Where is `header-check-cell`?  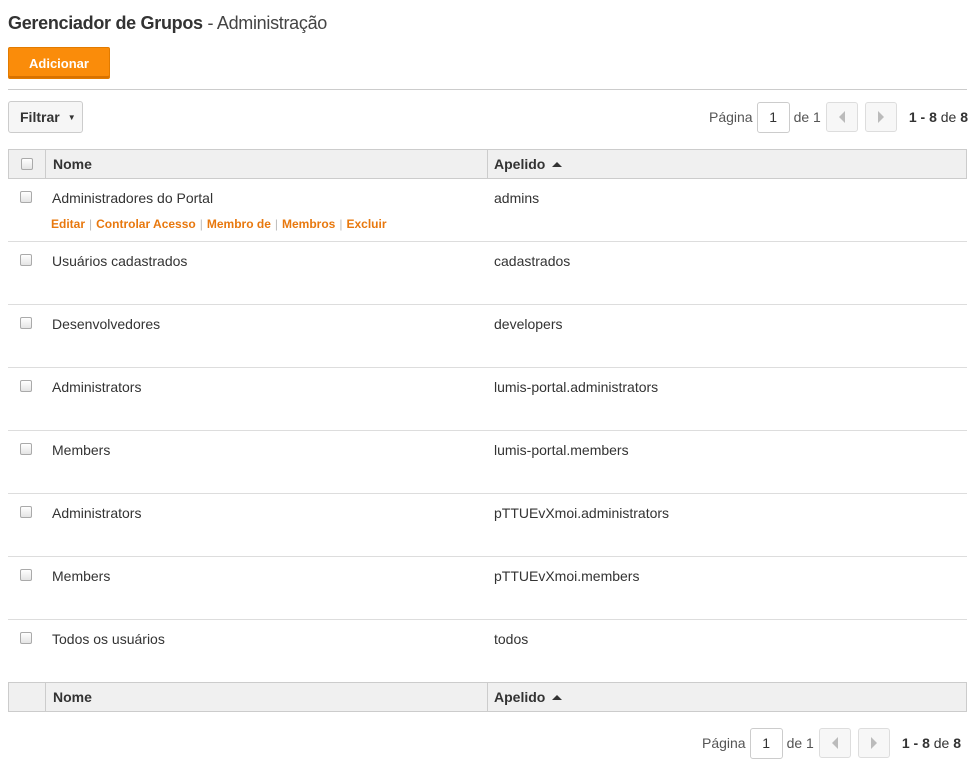
header-check-cell is located at coordinates (27, 164).